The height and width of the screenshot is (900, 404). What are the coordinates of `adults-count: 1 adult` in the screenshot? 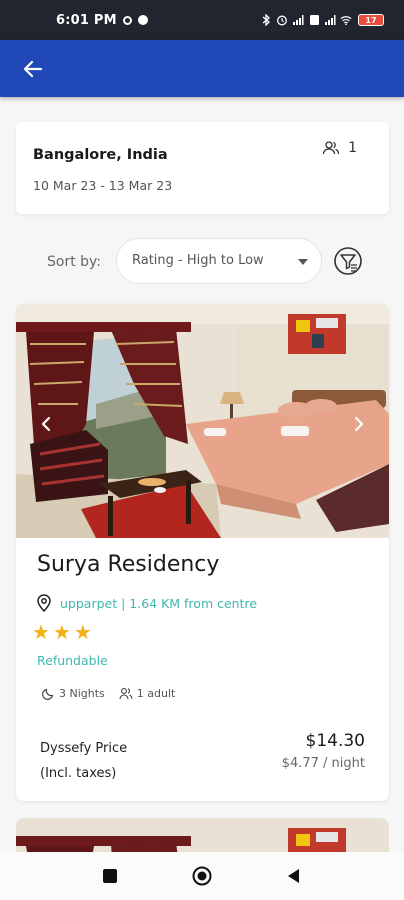 It's located at (156, 693).